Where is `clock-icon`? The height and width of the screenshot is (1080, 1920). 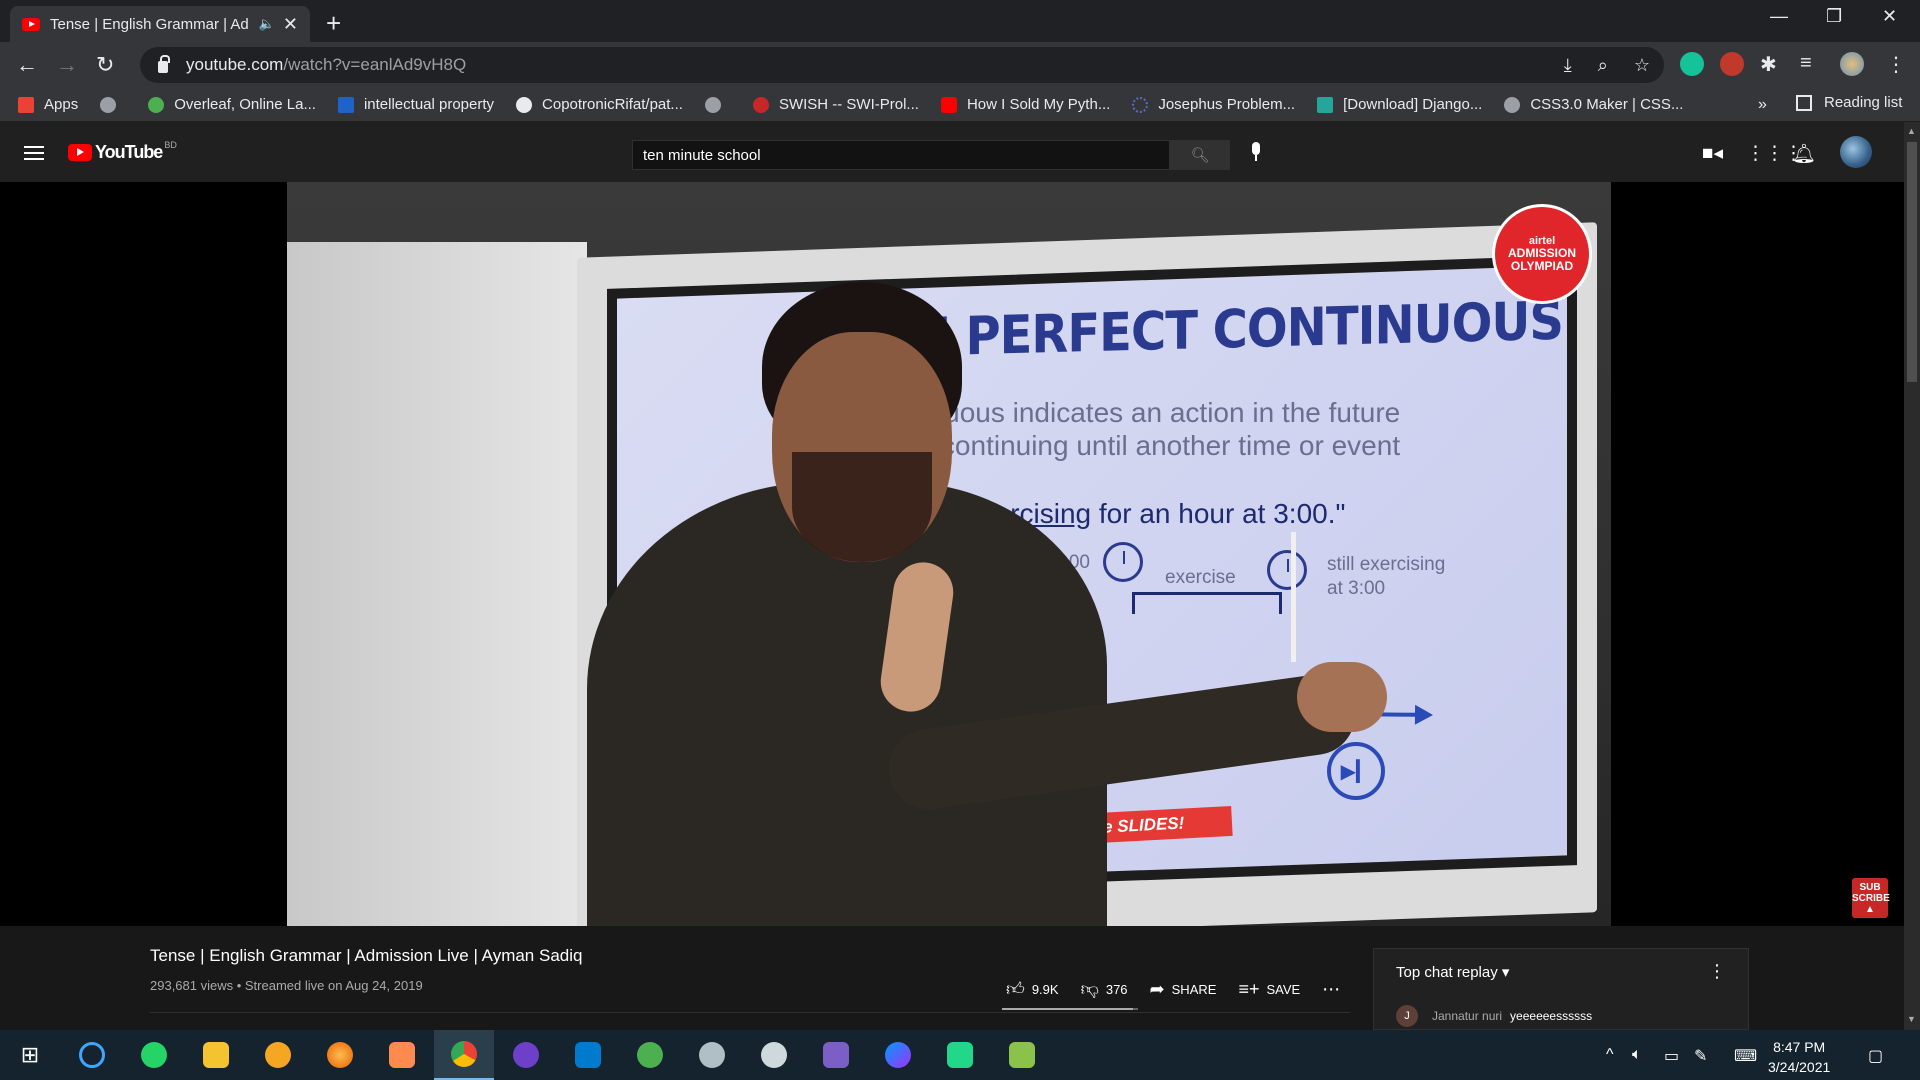
clock-icon is located at coordinates (1123, 562).